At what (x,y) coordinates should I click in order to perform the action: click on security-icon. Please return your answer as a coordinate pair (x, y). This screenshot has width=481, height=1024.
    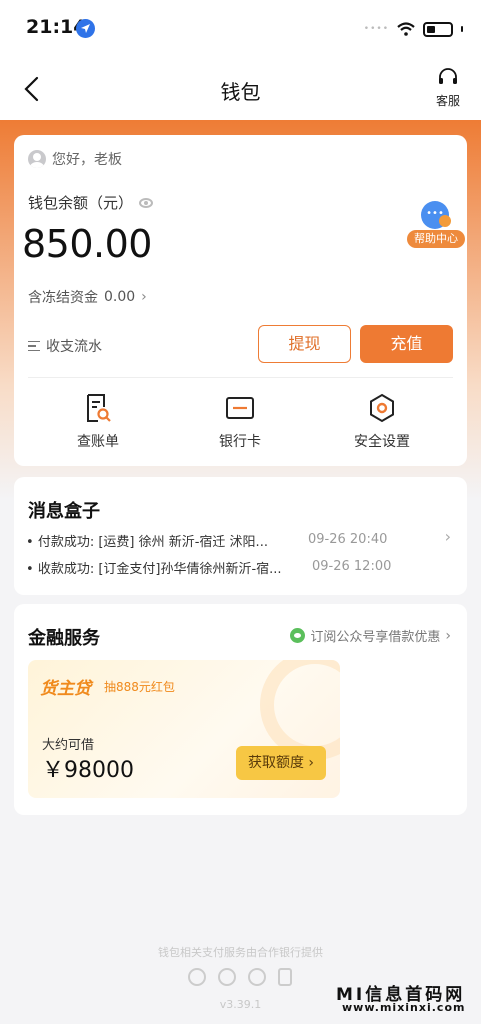
    Looking at the image, I should click on (382, 408).